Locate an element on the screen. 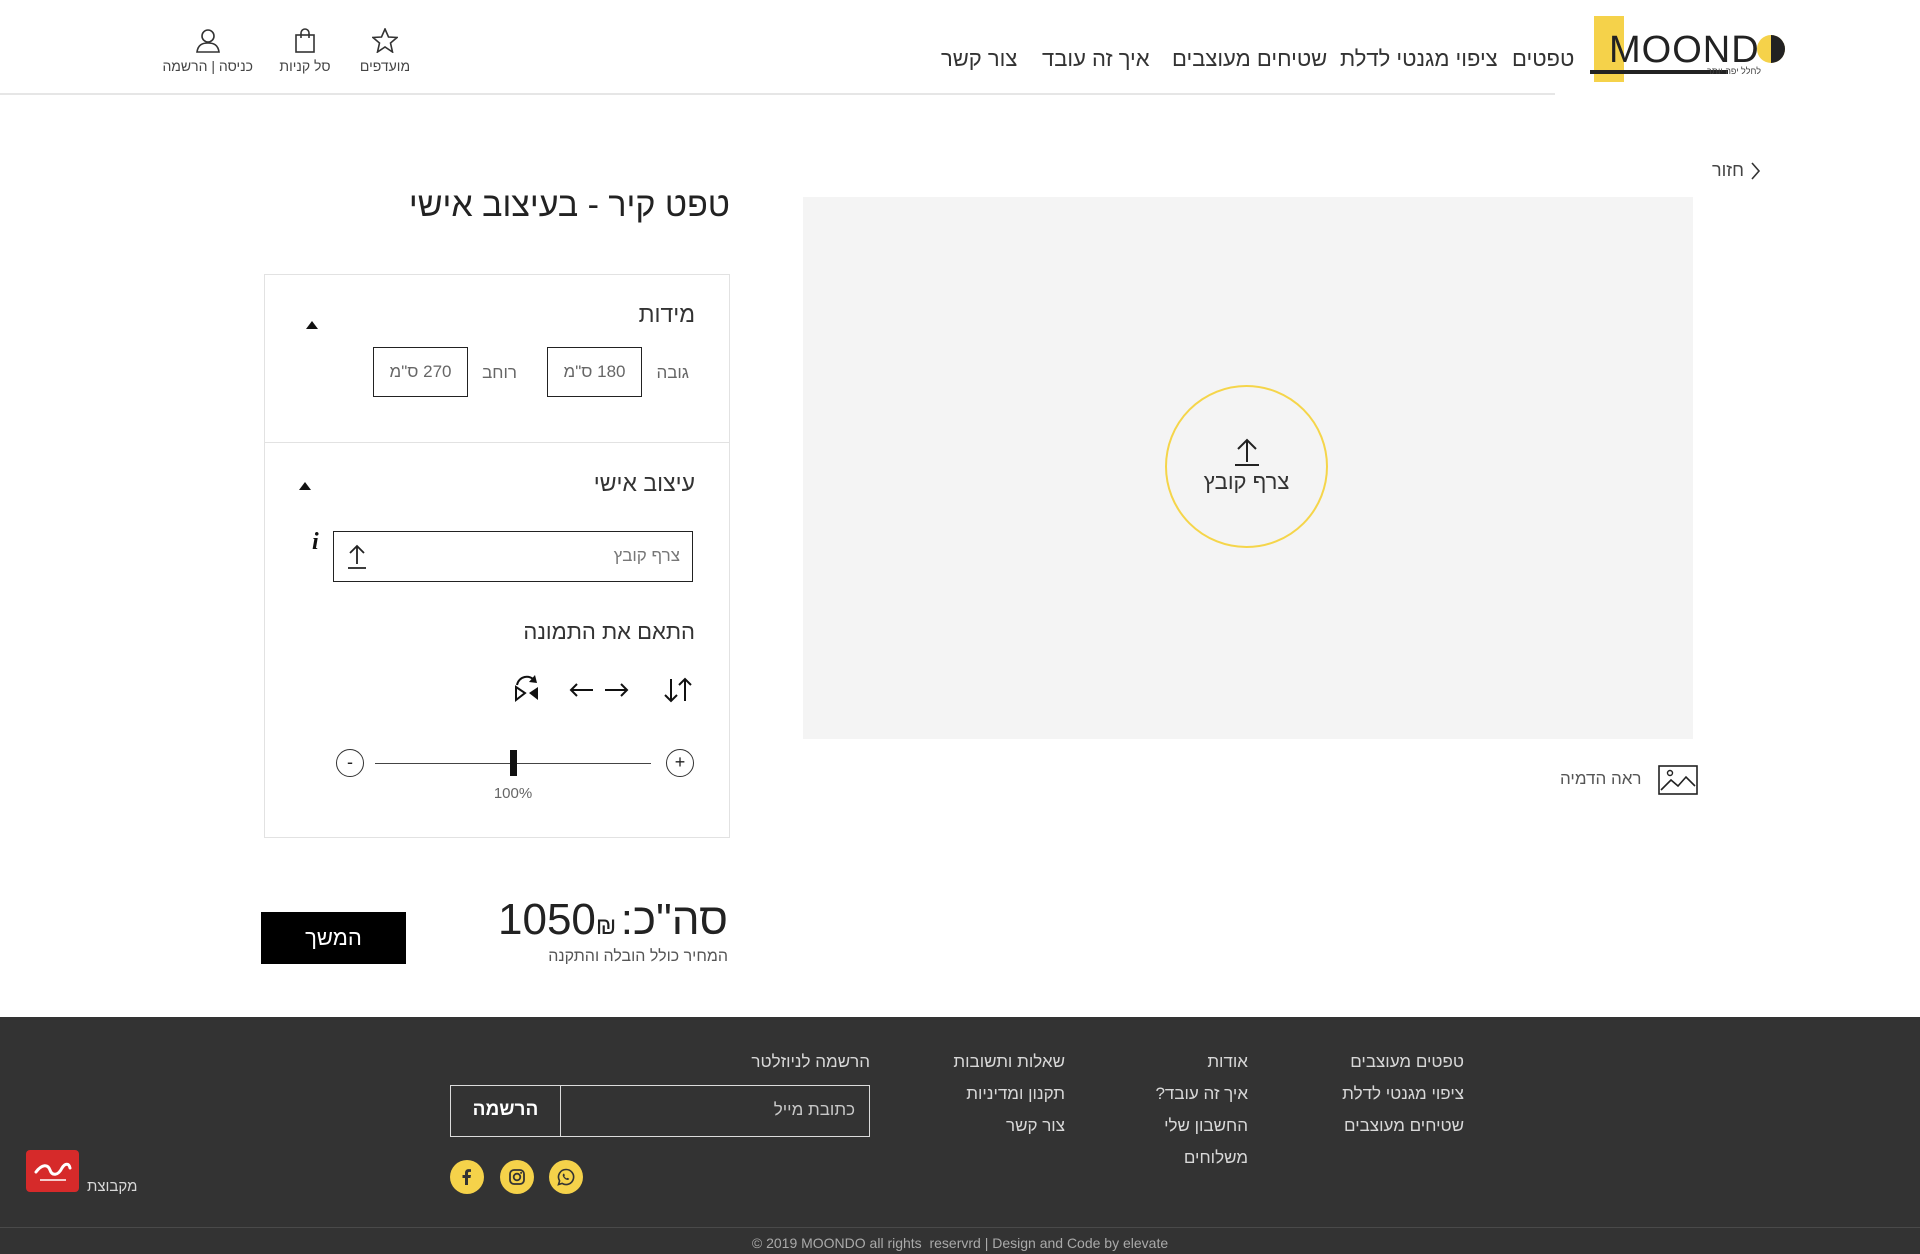  cart-label: סל קניות is located at coordinates (305, 66).